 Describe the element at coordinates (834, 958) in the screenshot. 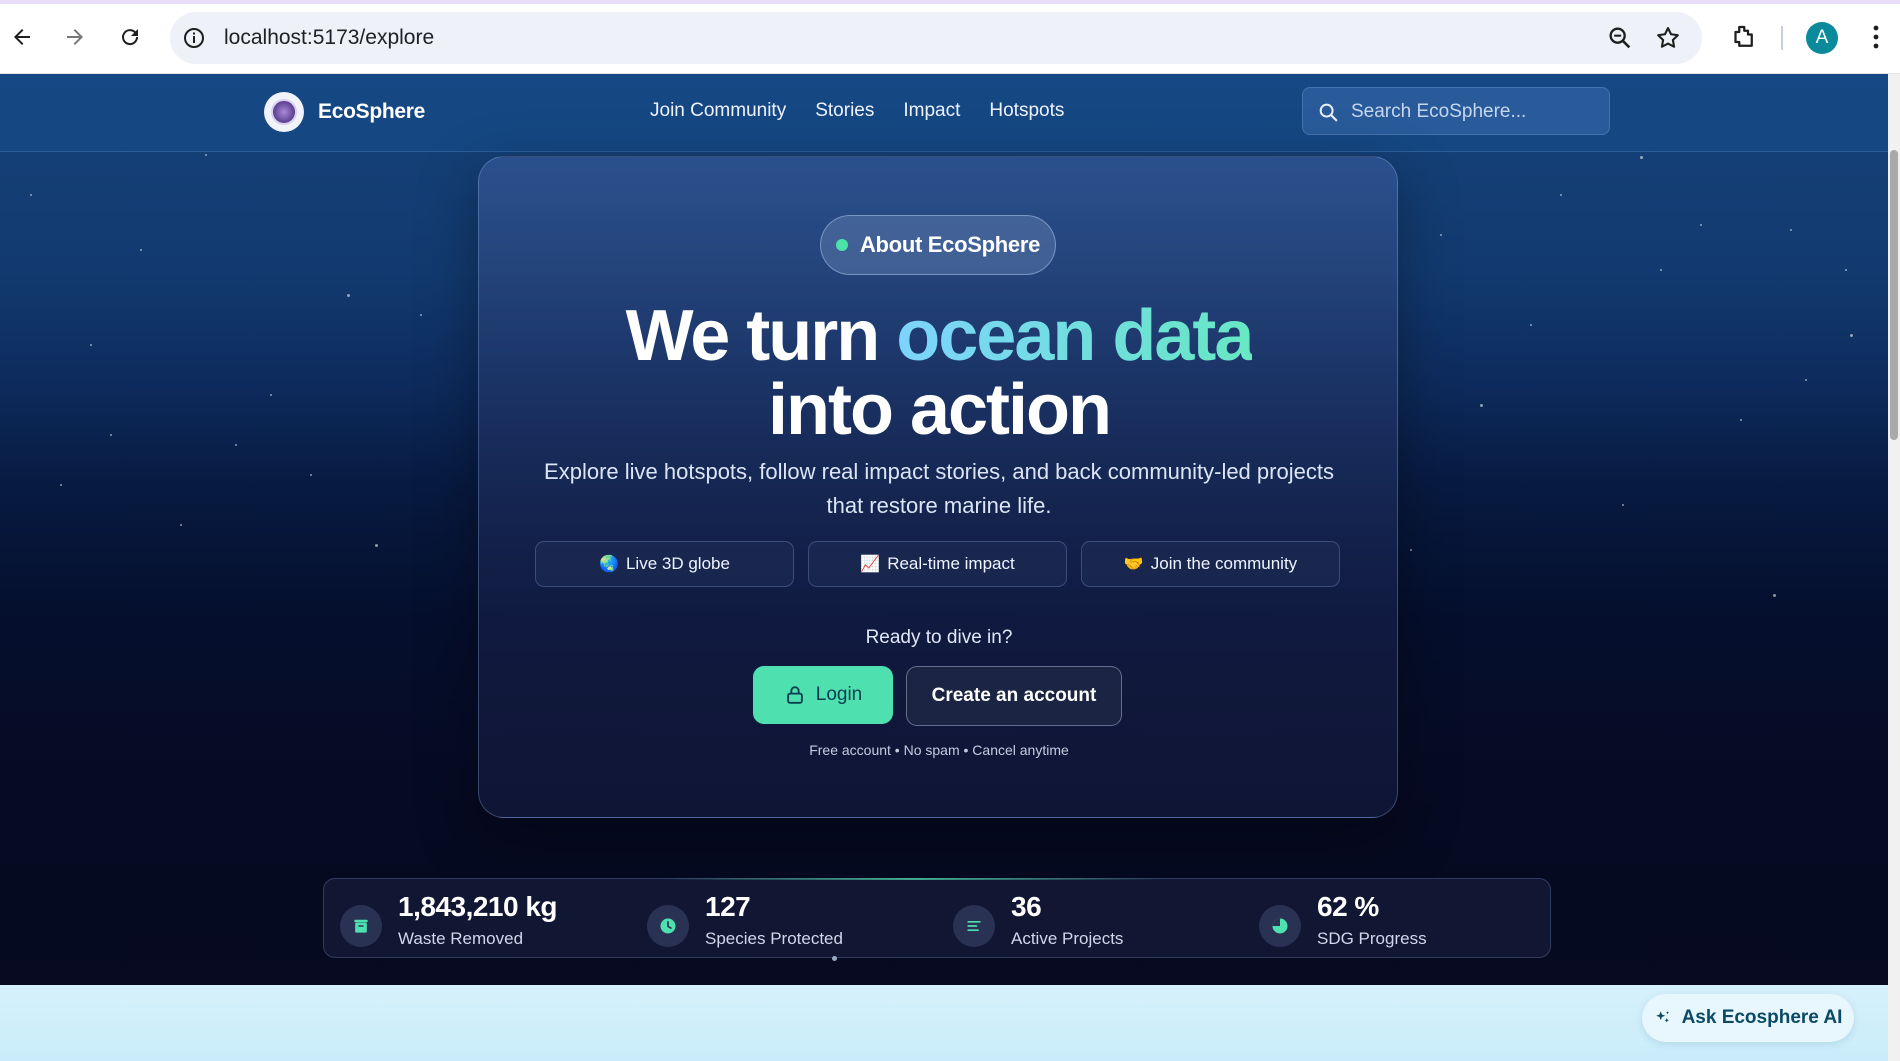

I see `scroll-indicator` at that location.